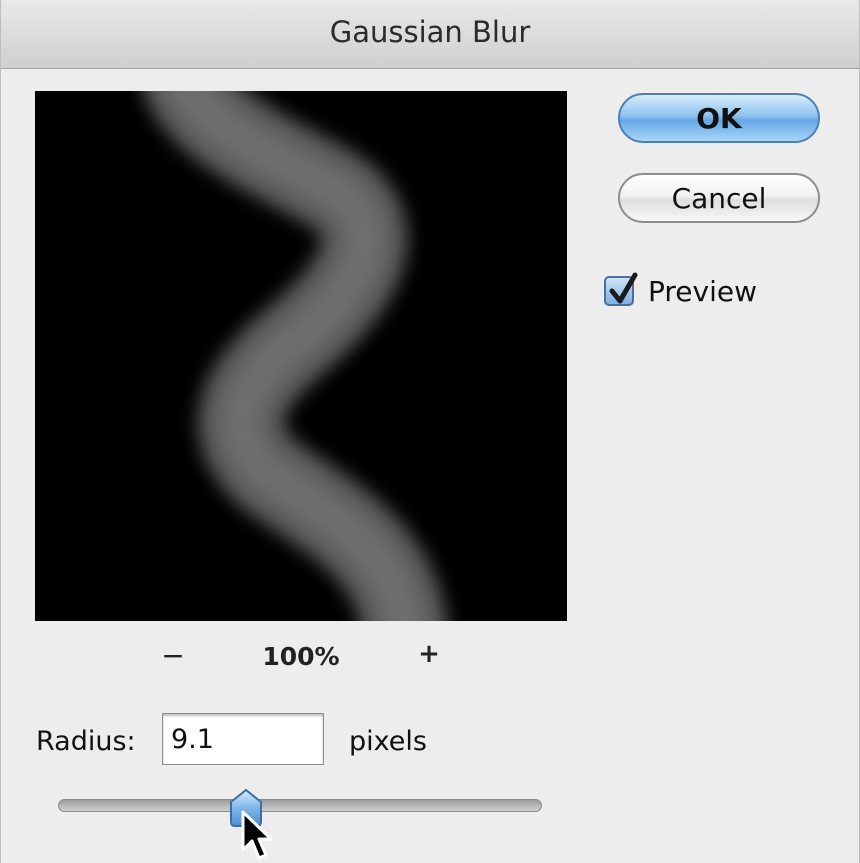  What do you see at coordinates (246, 808) in the screenshot?
I see `slider-thumb-icon` at bounding box center [246, 808].